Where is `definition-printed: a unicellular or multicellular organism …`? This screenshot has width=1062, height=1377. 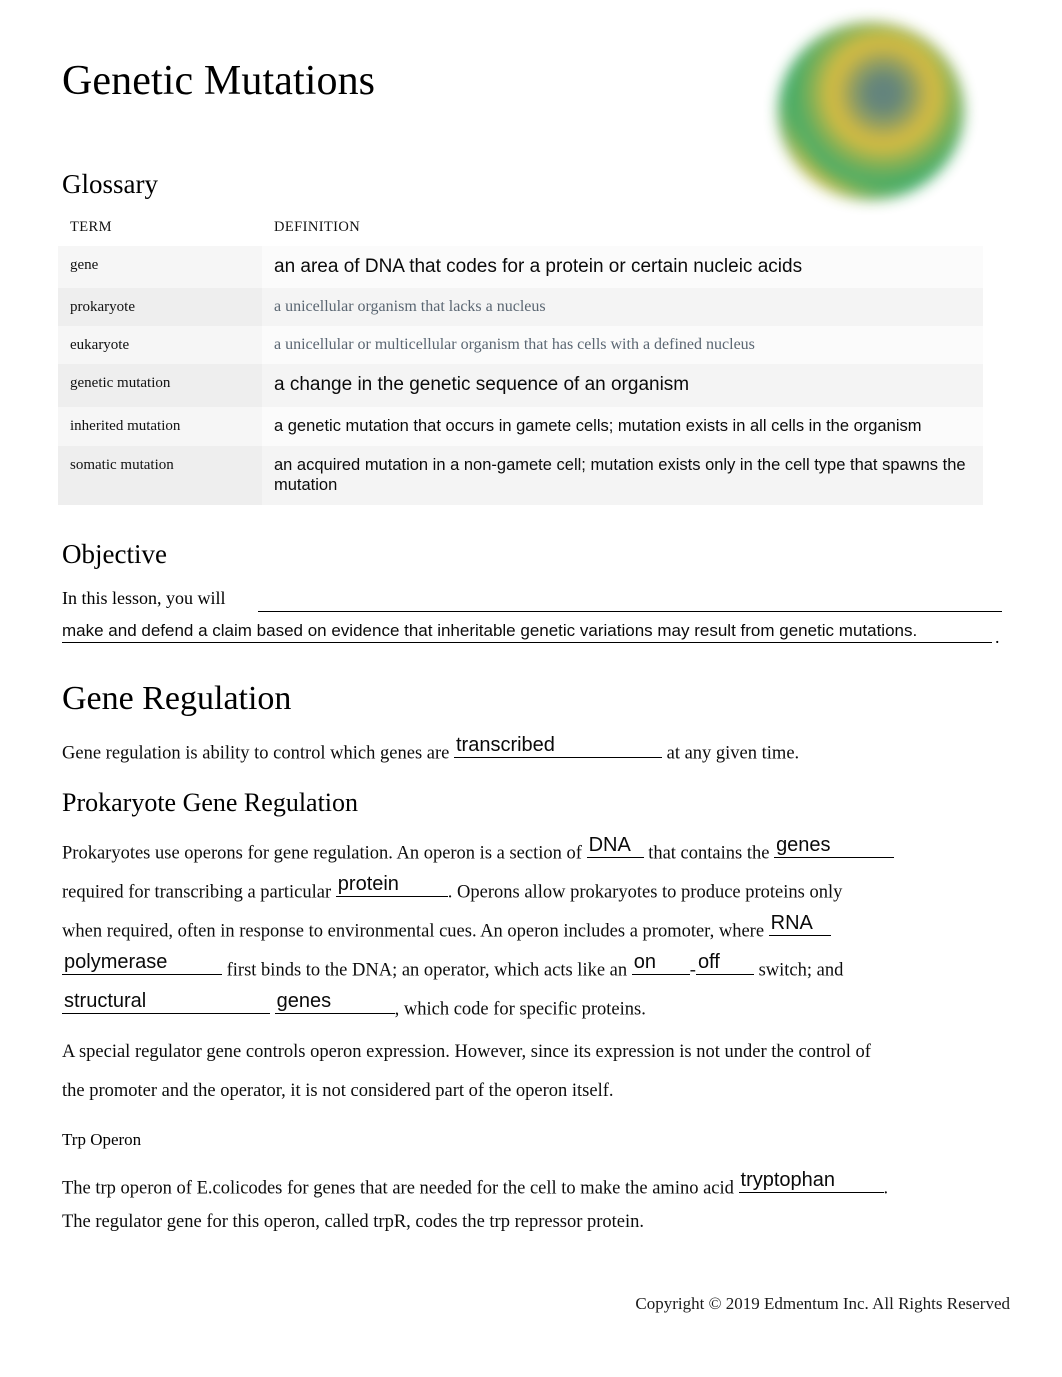 definition-printed: a unicellular or multicellular organism … is located at coordinates (514, 345).